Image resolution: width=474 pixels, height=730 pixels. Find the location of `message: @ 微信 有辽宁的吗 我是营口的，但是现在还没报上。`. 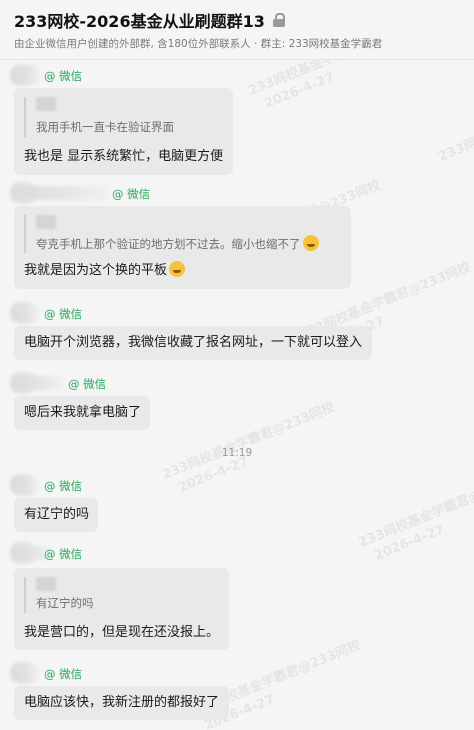

message: @ 微信 有辽宁的吗 我是营口的，但是现在还没报上。 is located at coordinates (237, 596).